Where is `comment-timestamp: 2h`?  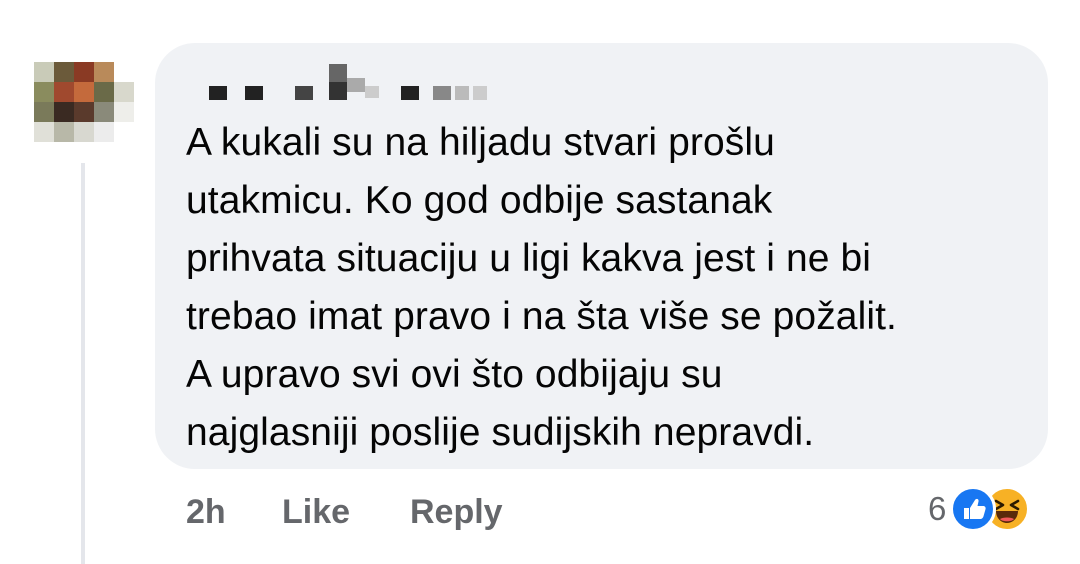 comment-timestamp: 2h is located at coordinates (234, 512).